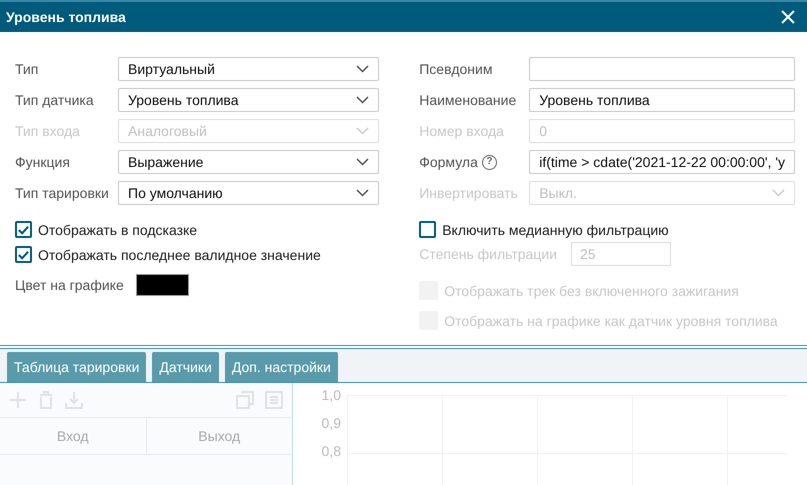 This screenshot has height=485, width=807. I want to click on tab: Доп. настройки, so click(281, 367).